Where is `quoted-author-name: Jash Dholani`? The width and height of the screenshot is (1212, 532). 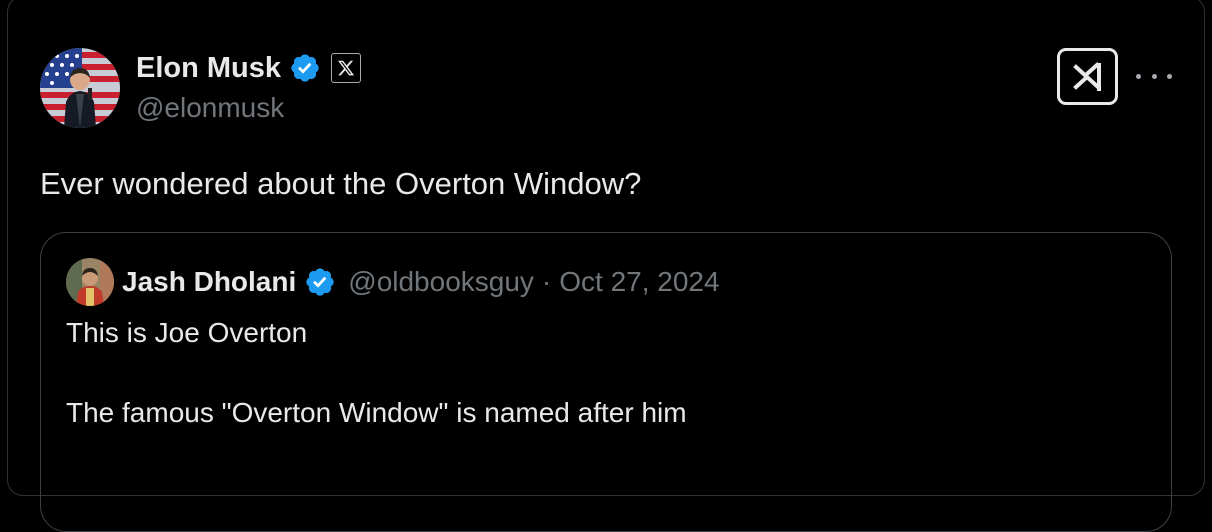 quoted-author-name: Jash Dholani is located at coordinates (209, 282).